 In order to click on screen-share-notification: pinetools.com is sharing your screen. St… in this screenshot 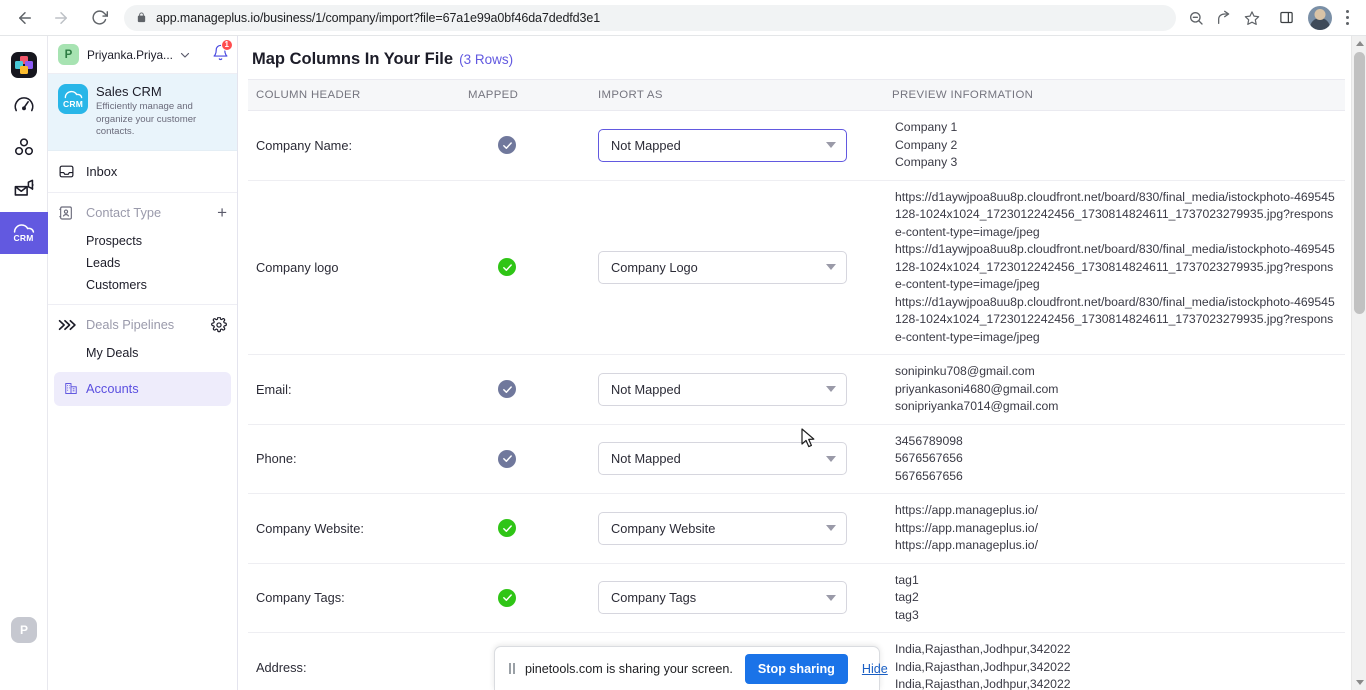, I will do `click(691, 668)`.